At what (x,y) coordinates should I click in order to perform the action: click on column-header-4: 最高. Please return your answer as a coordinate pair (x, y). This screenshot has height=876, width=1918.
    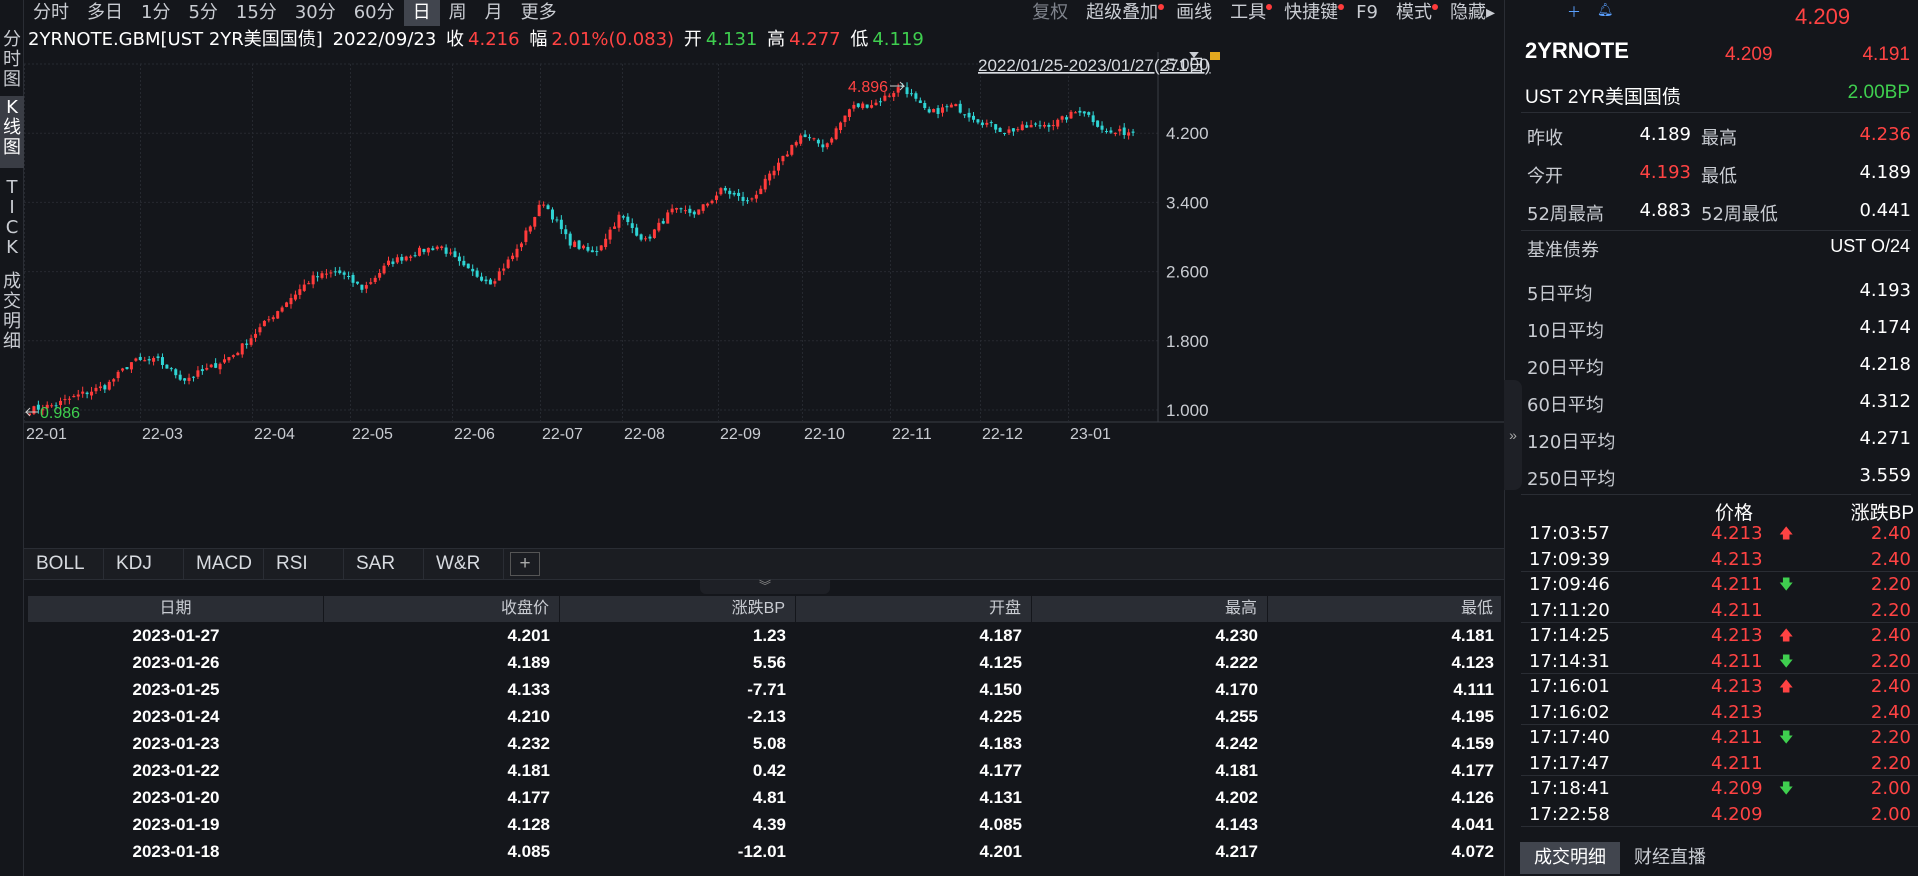
    Looking at the image, I should click on (1150, 609).